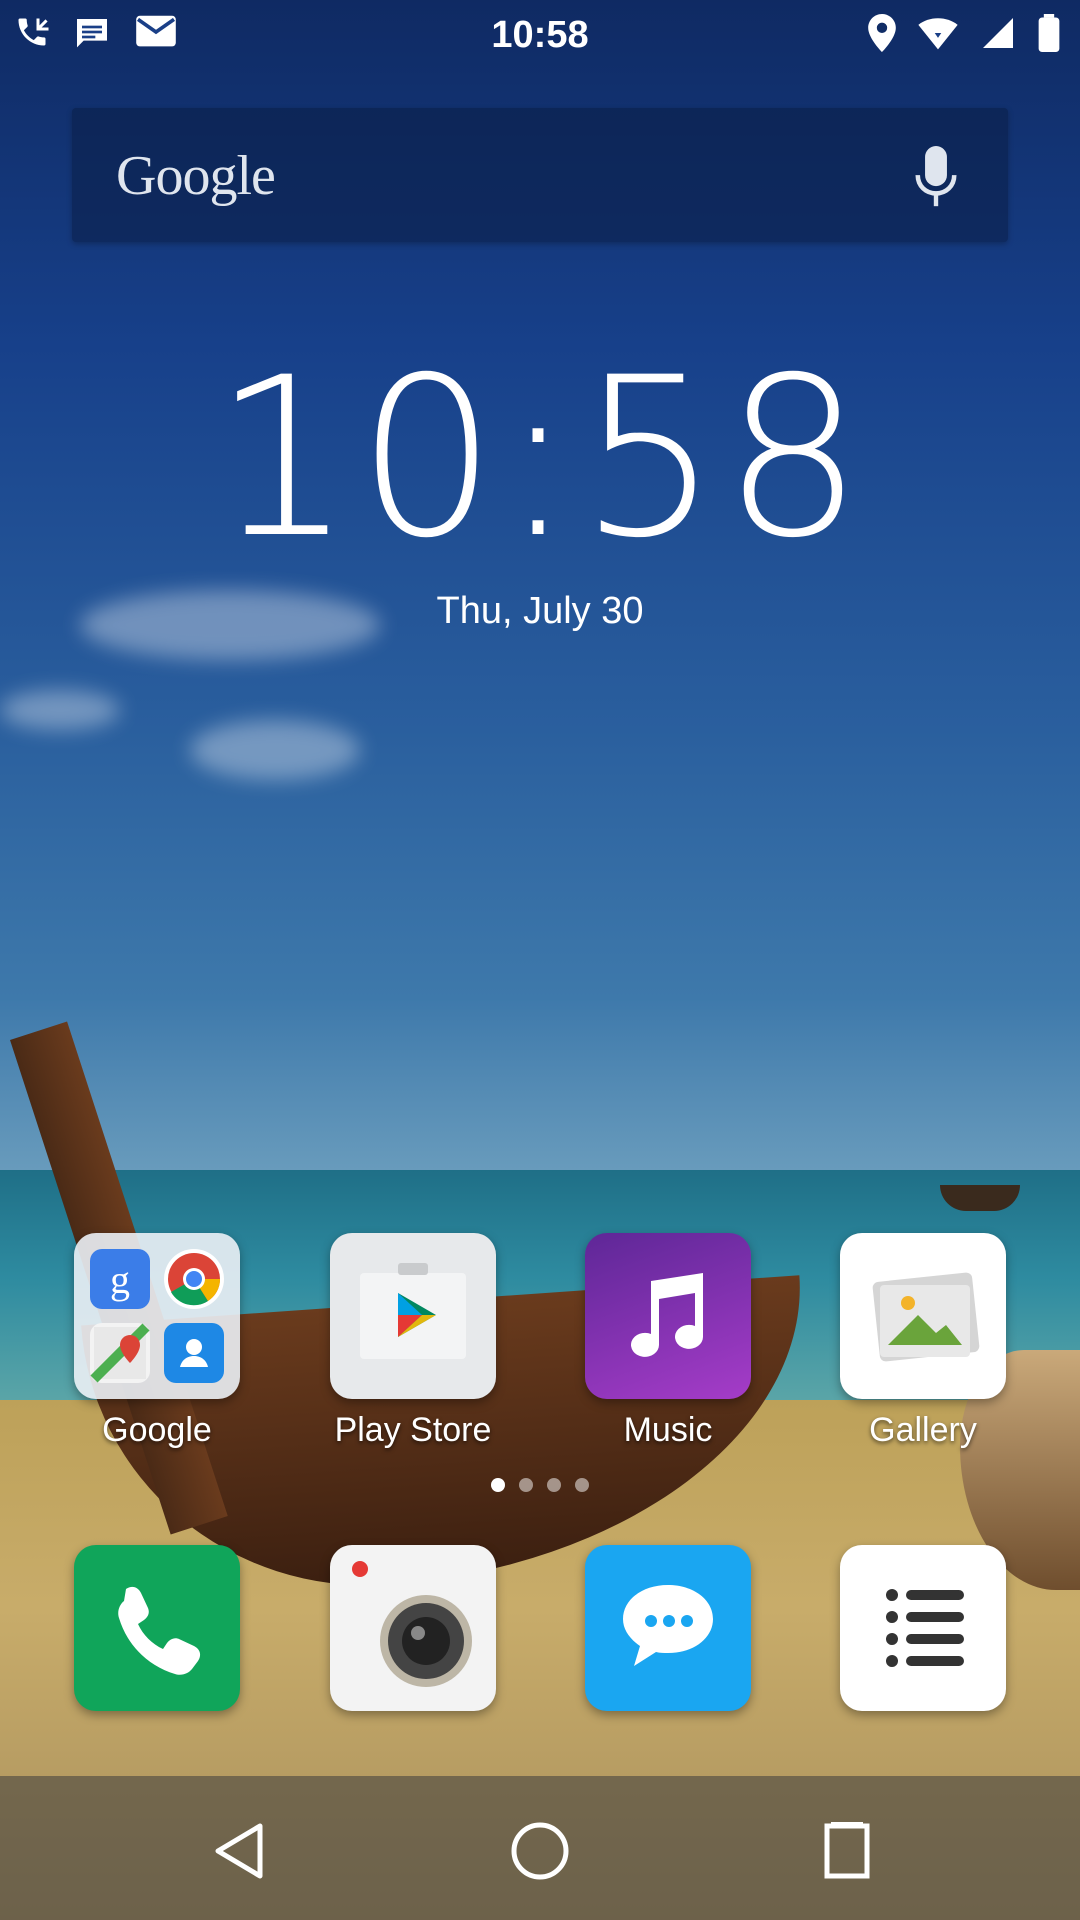  I want to click on phone-icon, so click(157, 1628).